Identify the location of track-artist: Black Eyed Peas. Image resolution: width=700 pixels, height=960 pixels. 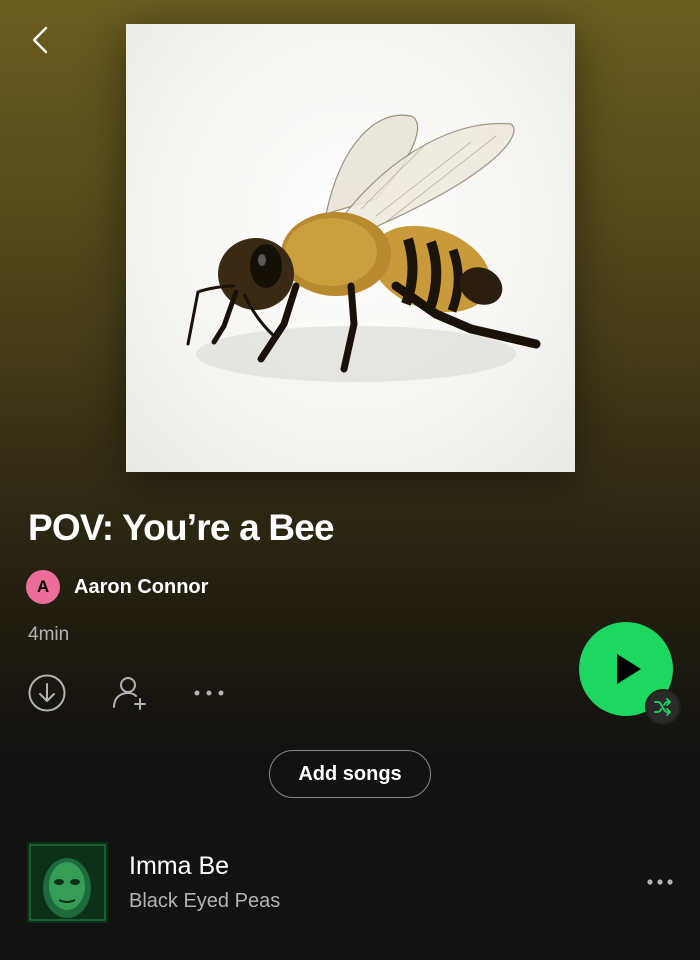
(204, 901).